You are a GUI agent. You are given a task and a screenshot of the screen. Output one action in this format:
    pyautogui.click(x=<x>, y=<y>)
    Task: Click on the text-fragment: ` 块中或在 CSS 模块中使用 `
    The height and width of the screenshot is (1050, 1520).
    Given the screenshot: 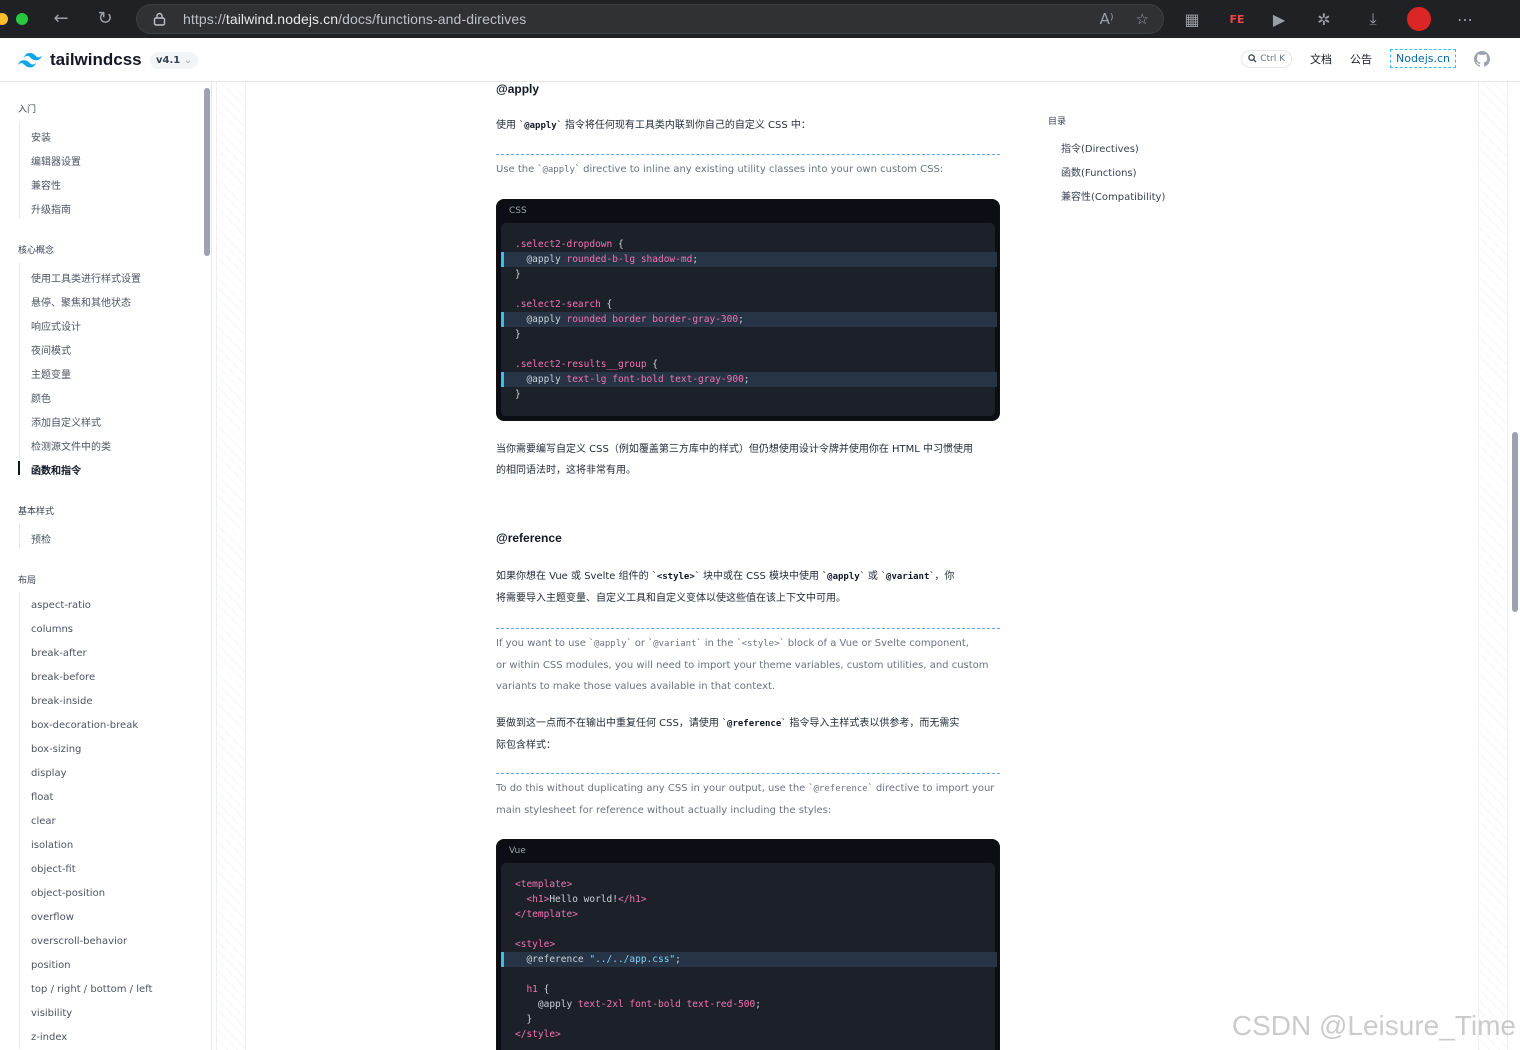 What is the action you would take?
    pyautogui.click(x=761, y=576)
    